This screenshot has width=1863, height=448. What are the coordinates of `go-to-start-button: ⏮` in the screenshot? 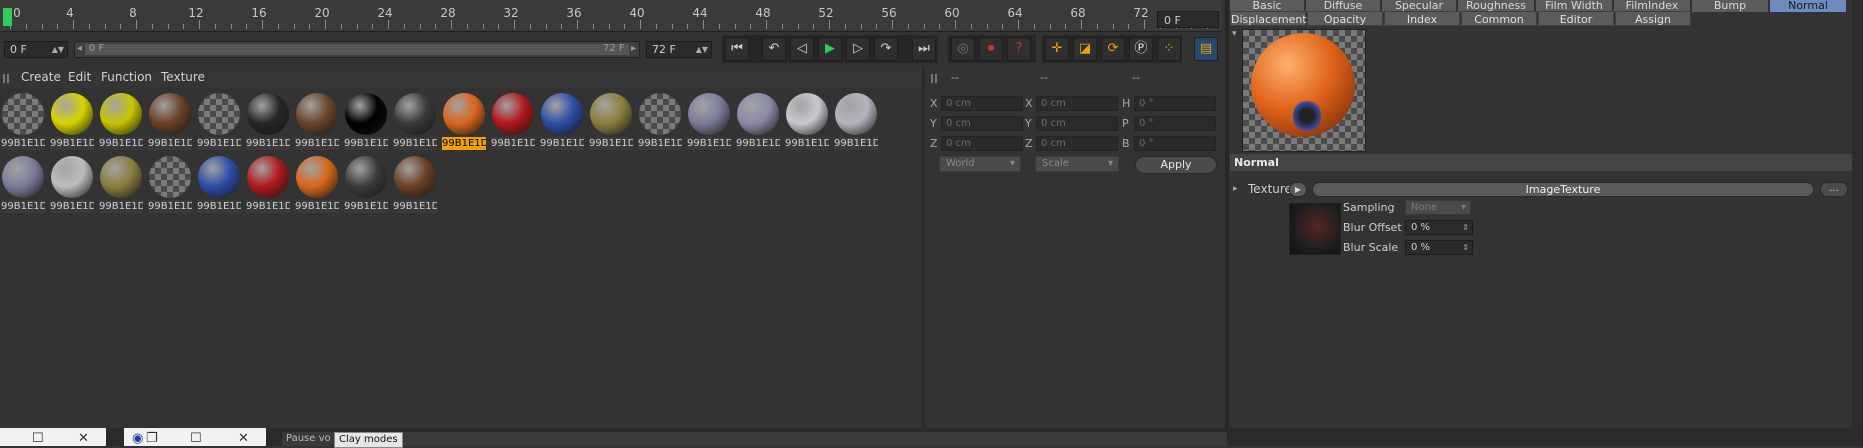 It's located at (737, 49).